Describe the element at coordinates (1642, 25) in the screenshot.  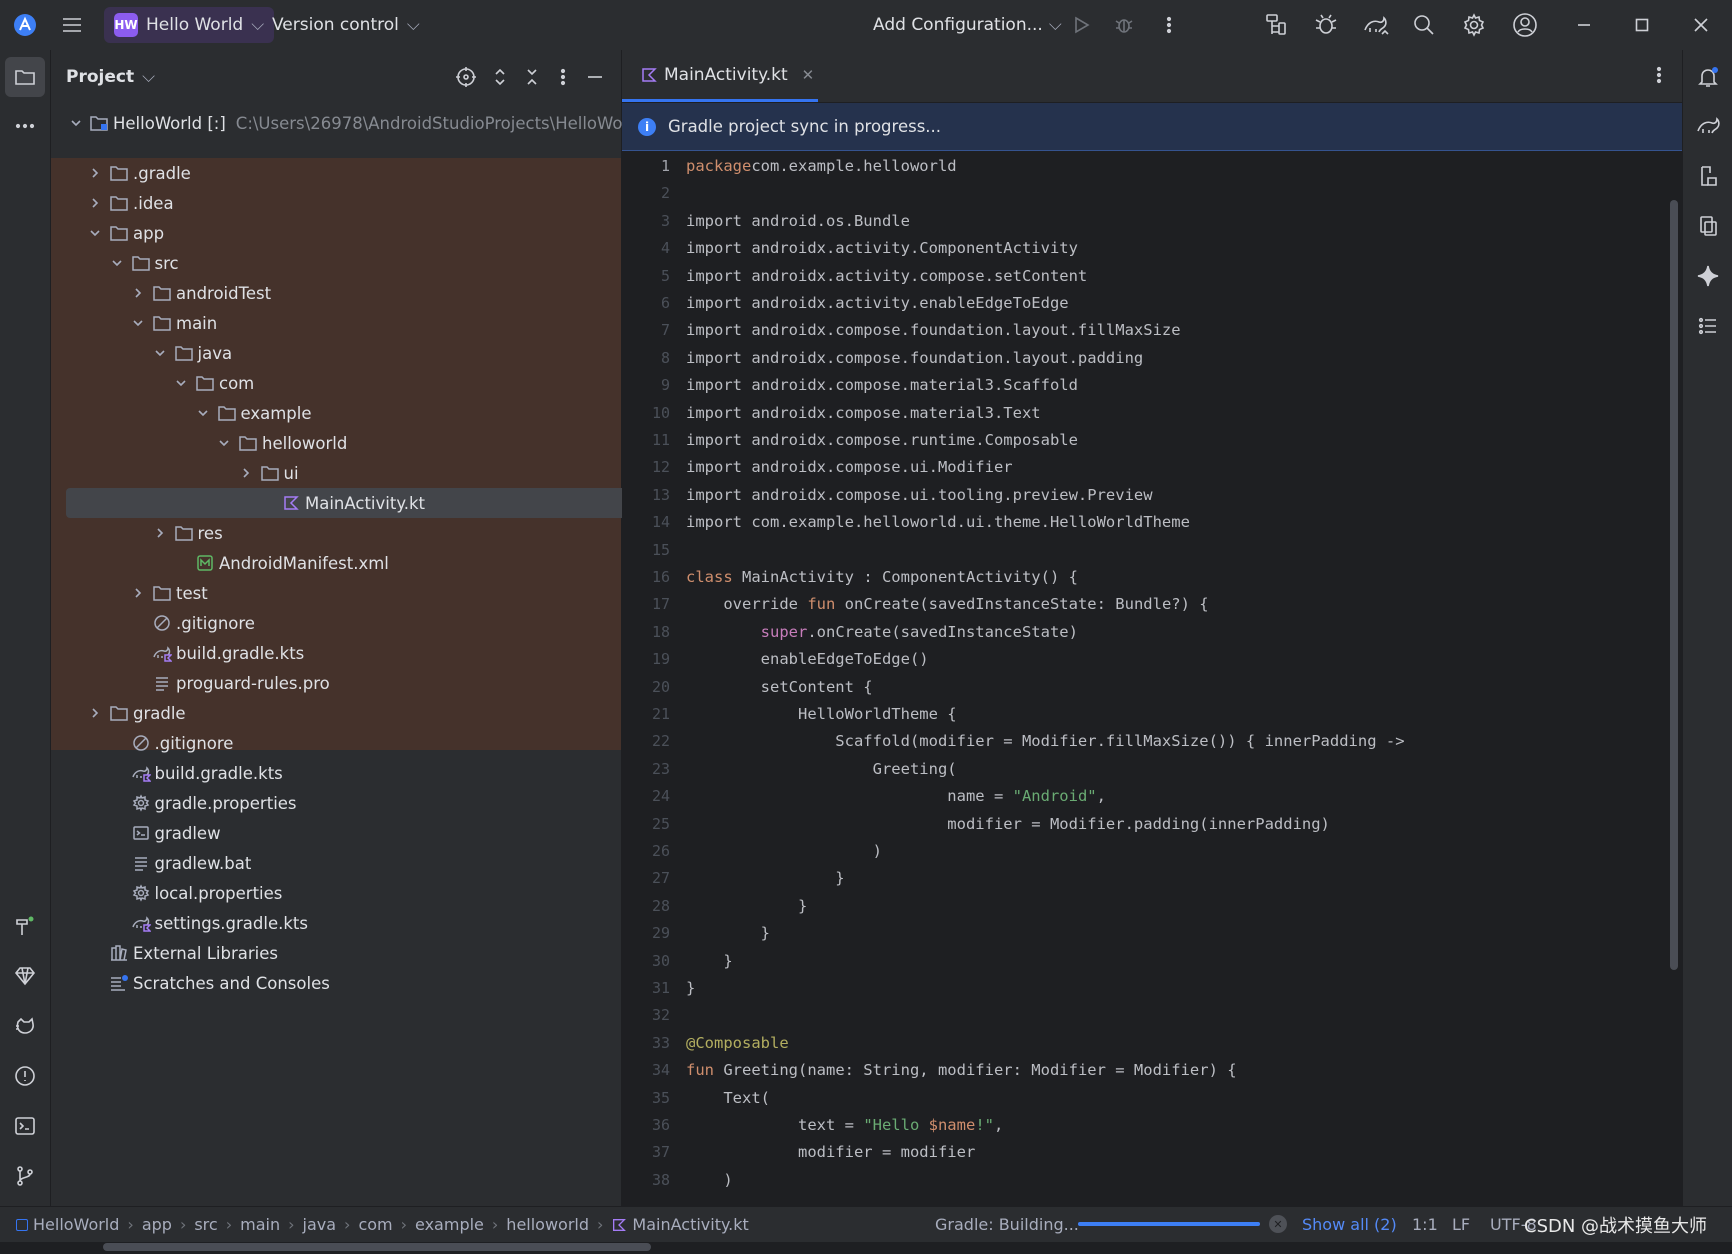
I see `maximize-icon` at that location.